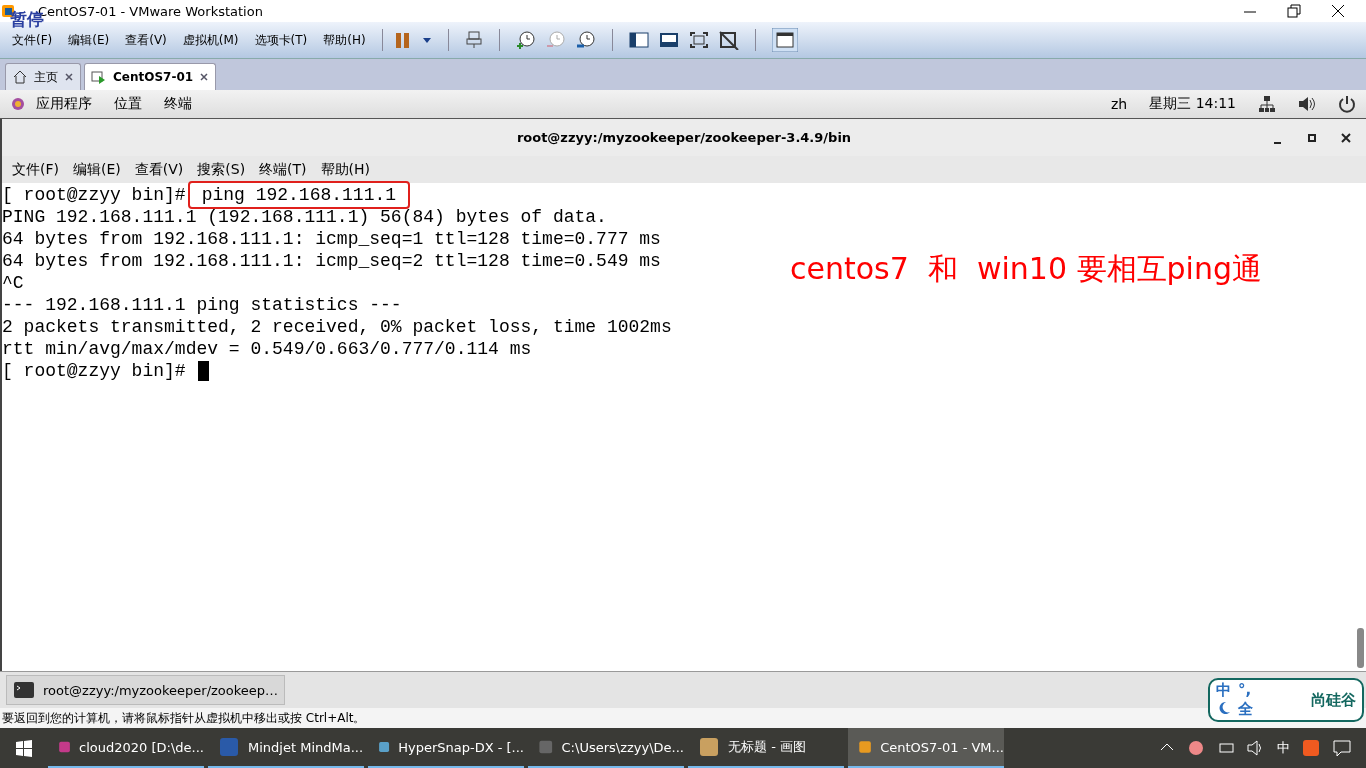 The height and width of the screenshot is (768, 1366). I want to click on library-view-icon, so click(784, 40).